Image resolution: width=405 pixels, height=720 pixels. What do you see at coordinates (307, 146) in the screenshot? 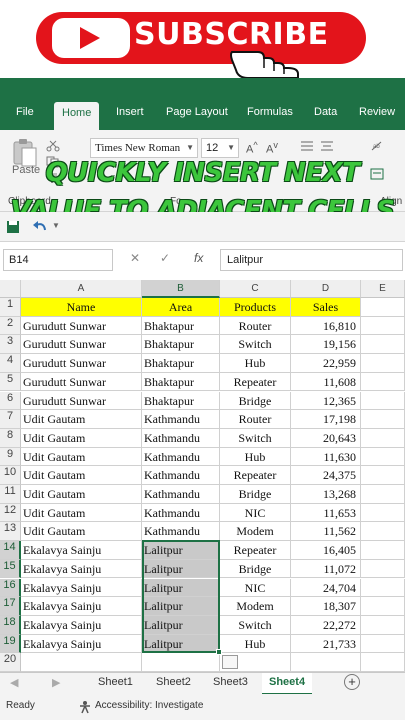
I see `align-top-icon` at bounding box center [307, 146].